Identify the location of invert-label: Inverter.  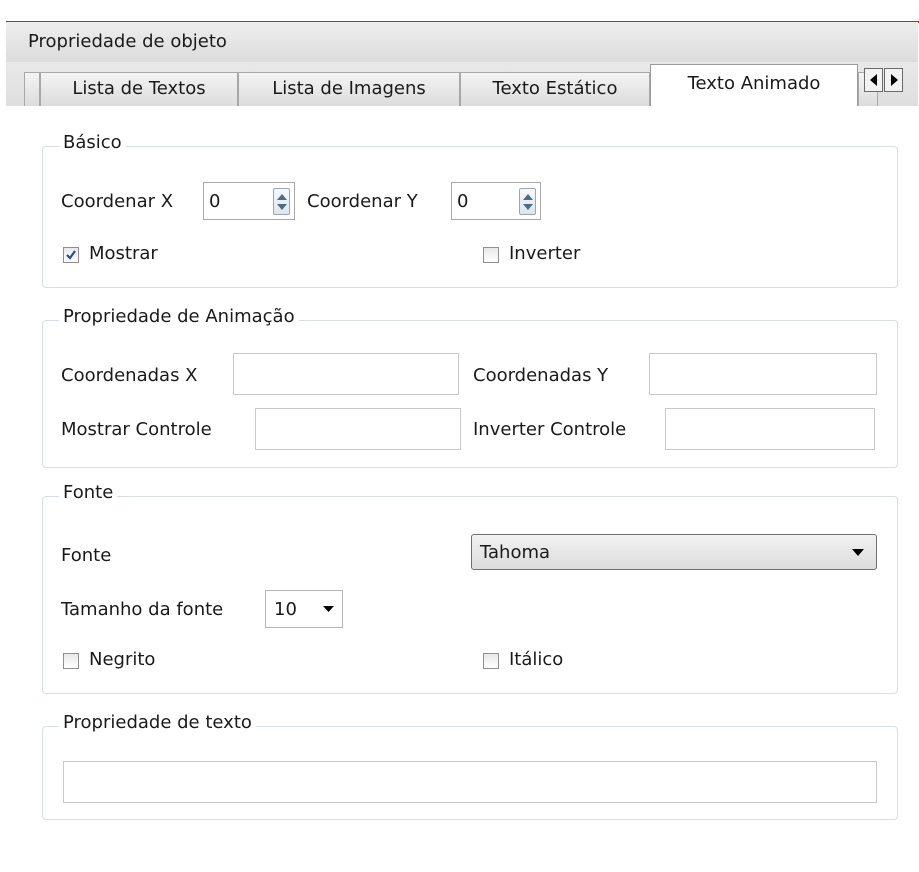
(545, 253).